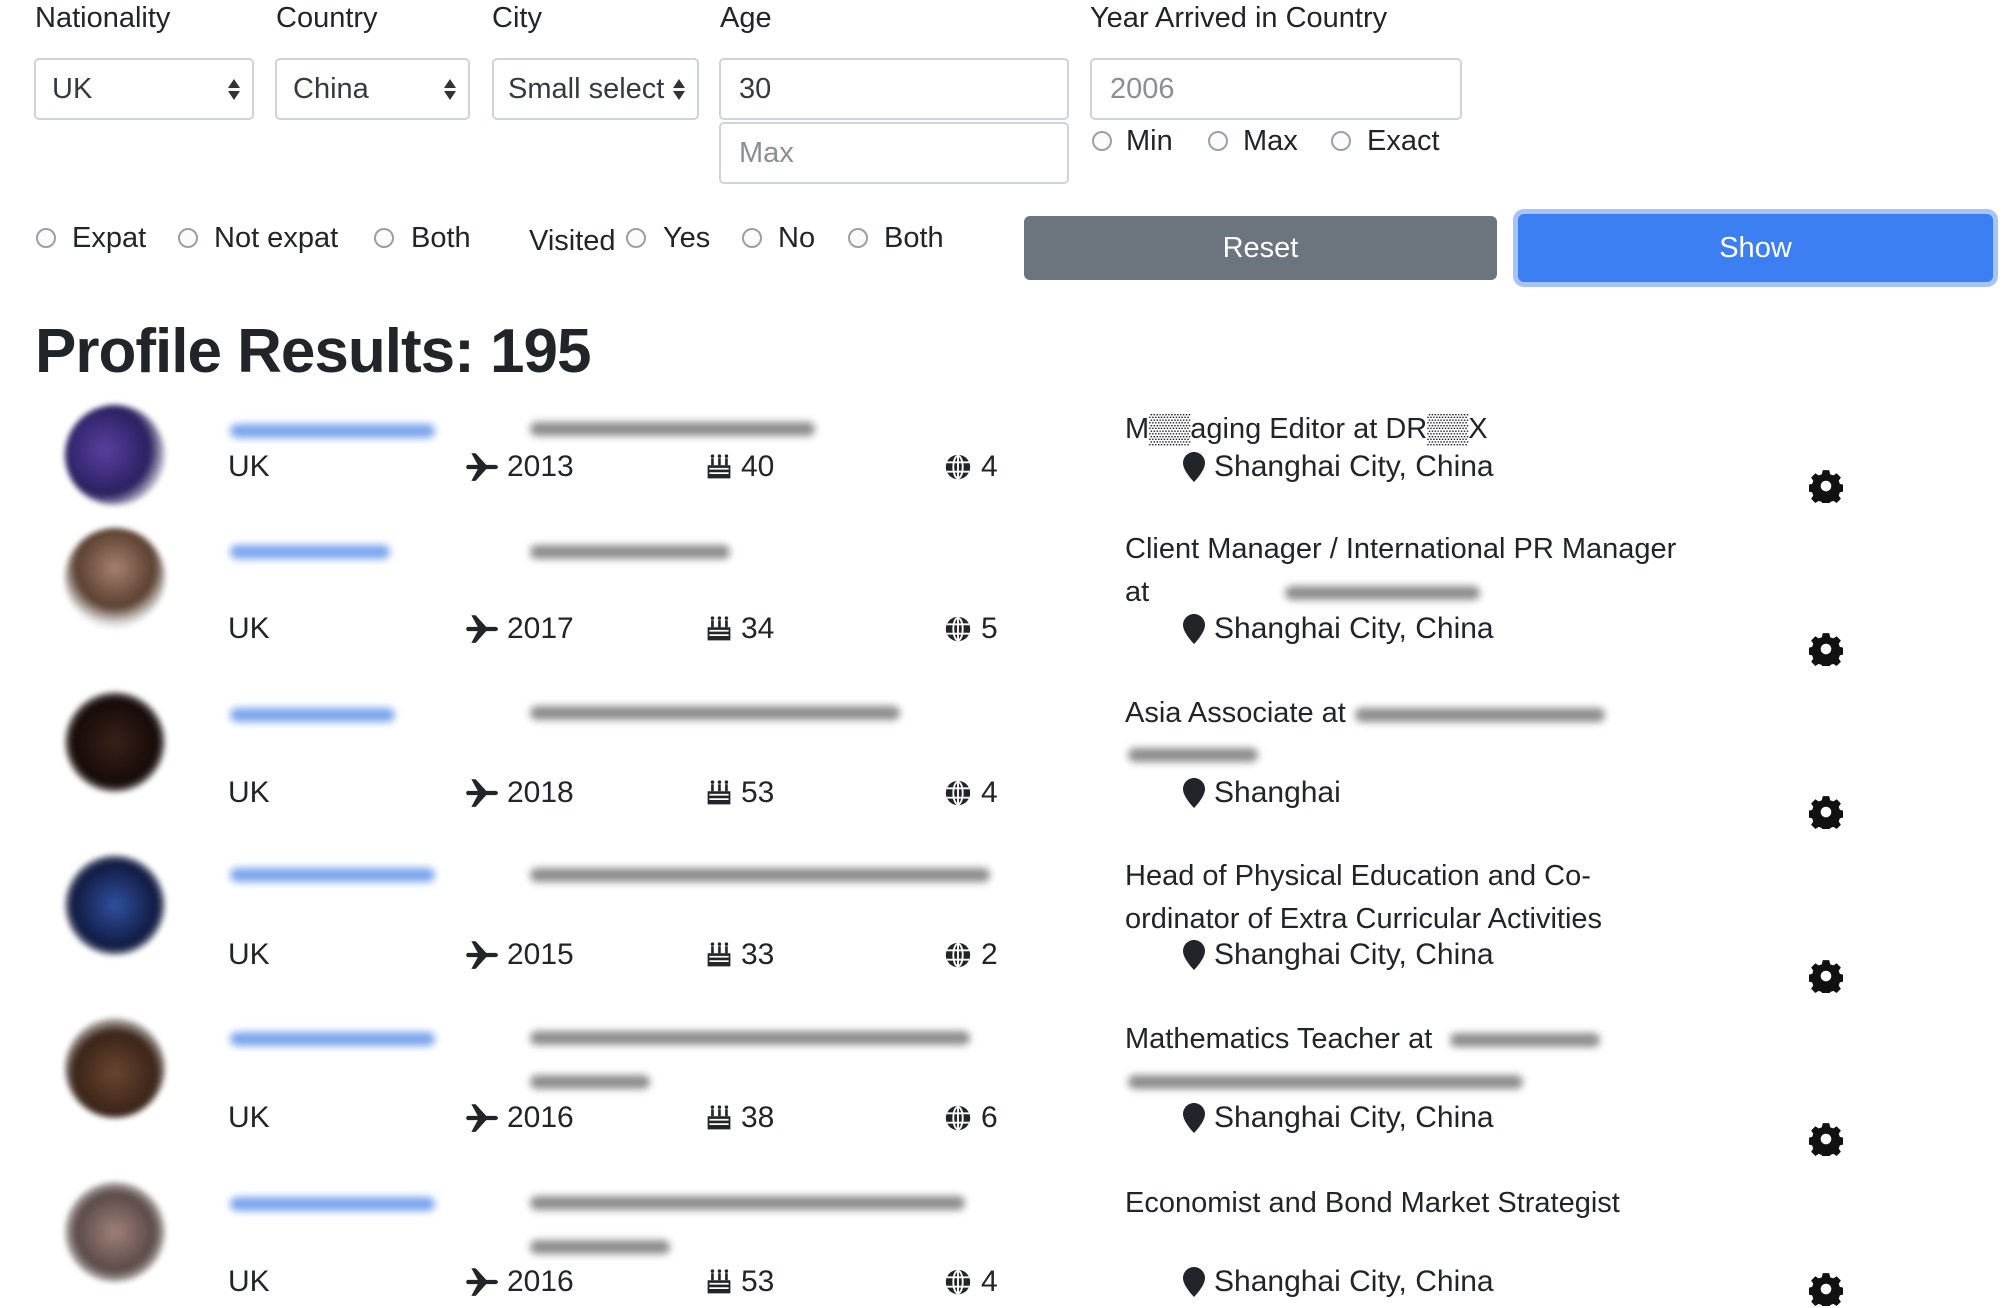  I want to click on location: Shanghai, so click(1261, 793).